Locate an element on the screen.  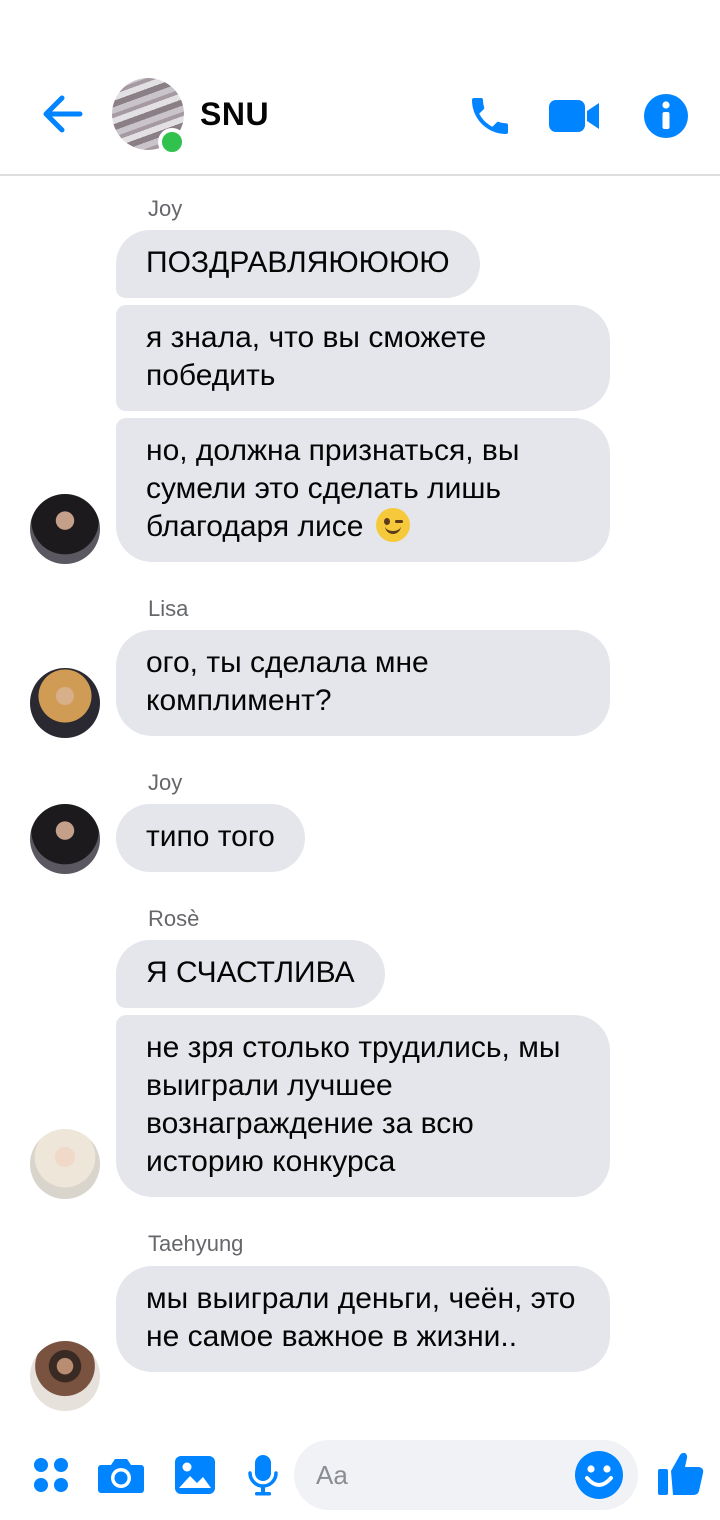
message-bubble: ого, ты сделала мне комплимент? is located at coordinates (363, 683).